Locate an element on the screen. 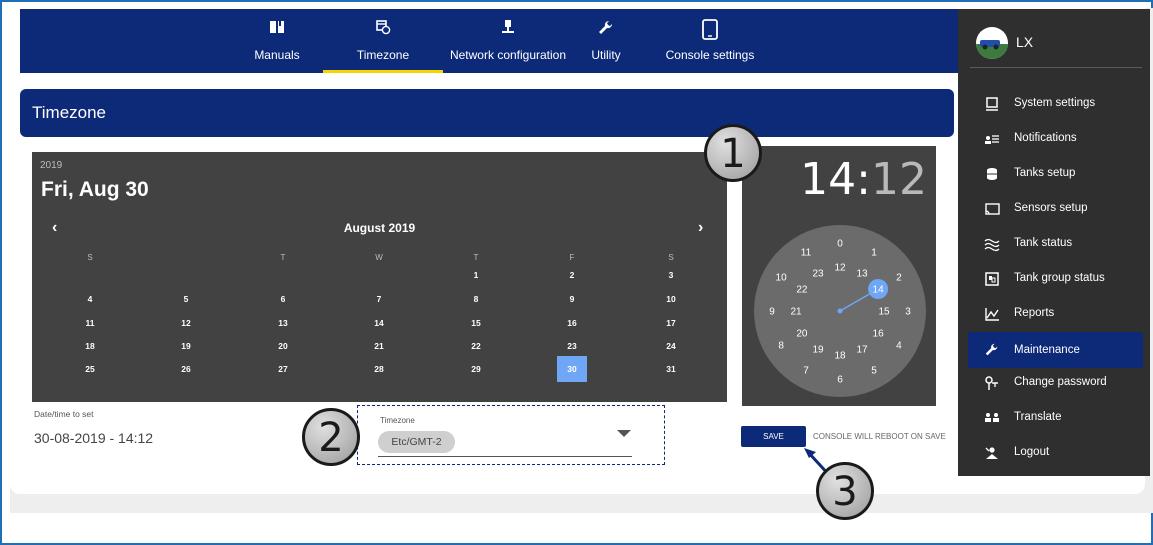  callout-2: 2 is located at coordinates (331, 437).